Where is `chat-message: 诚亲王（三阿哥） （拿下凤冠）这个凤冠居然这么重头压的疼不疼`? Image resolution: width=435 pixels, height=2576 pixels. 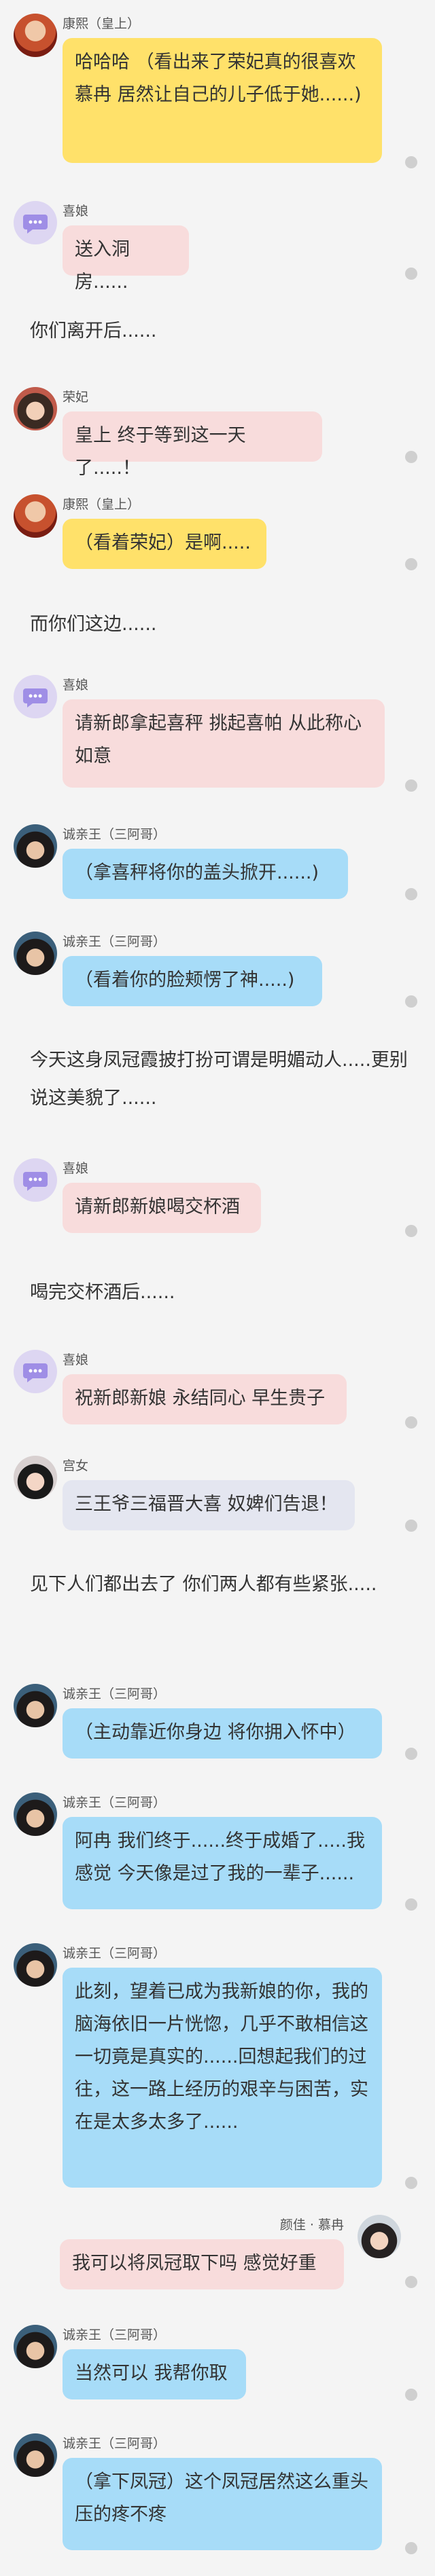 chat-message: 诚亲王（三阿哥） （拿下凤冠）这个凤冠居然这么重头压的疼不疼 is located at coordinates (217, 2499).